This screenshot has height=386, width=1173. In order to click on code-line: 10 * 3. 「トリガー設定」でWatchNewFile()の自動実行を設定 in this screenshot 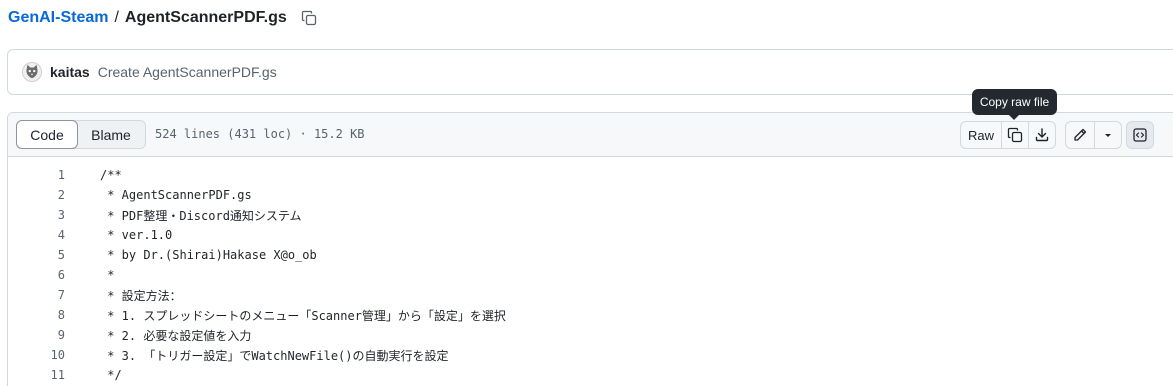, I will do `click(590, 355)`.